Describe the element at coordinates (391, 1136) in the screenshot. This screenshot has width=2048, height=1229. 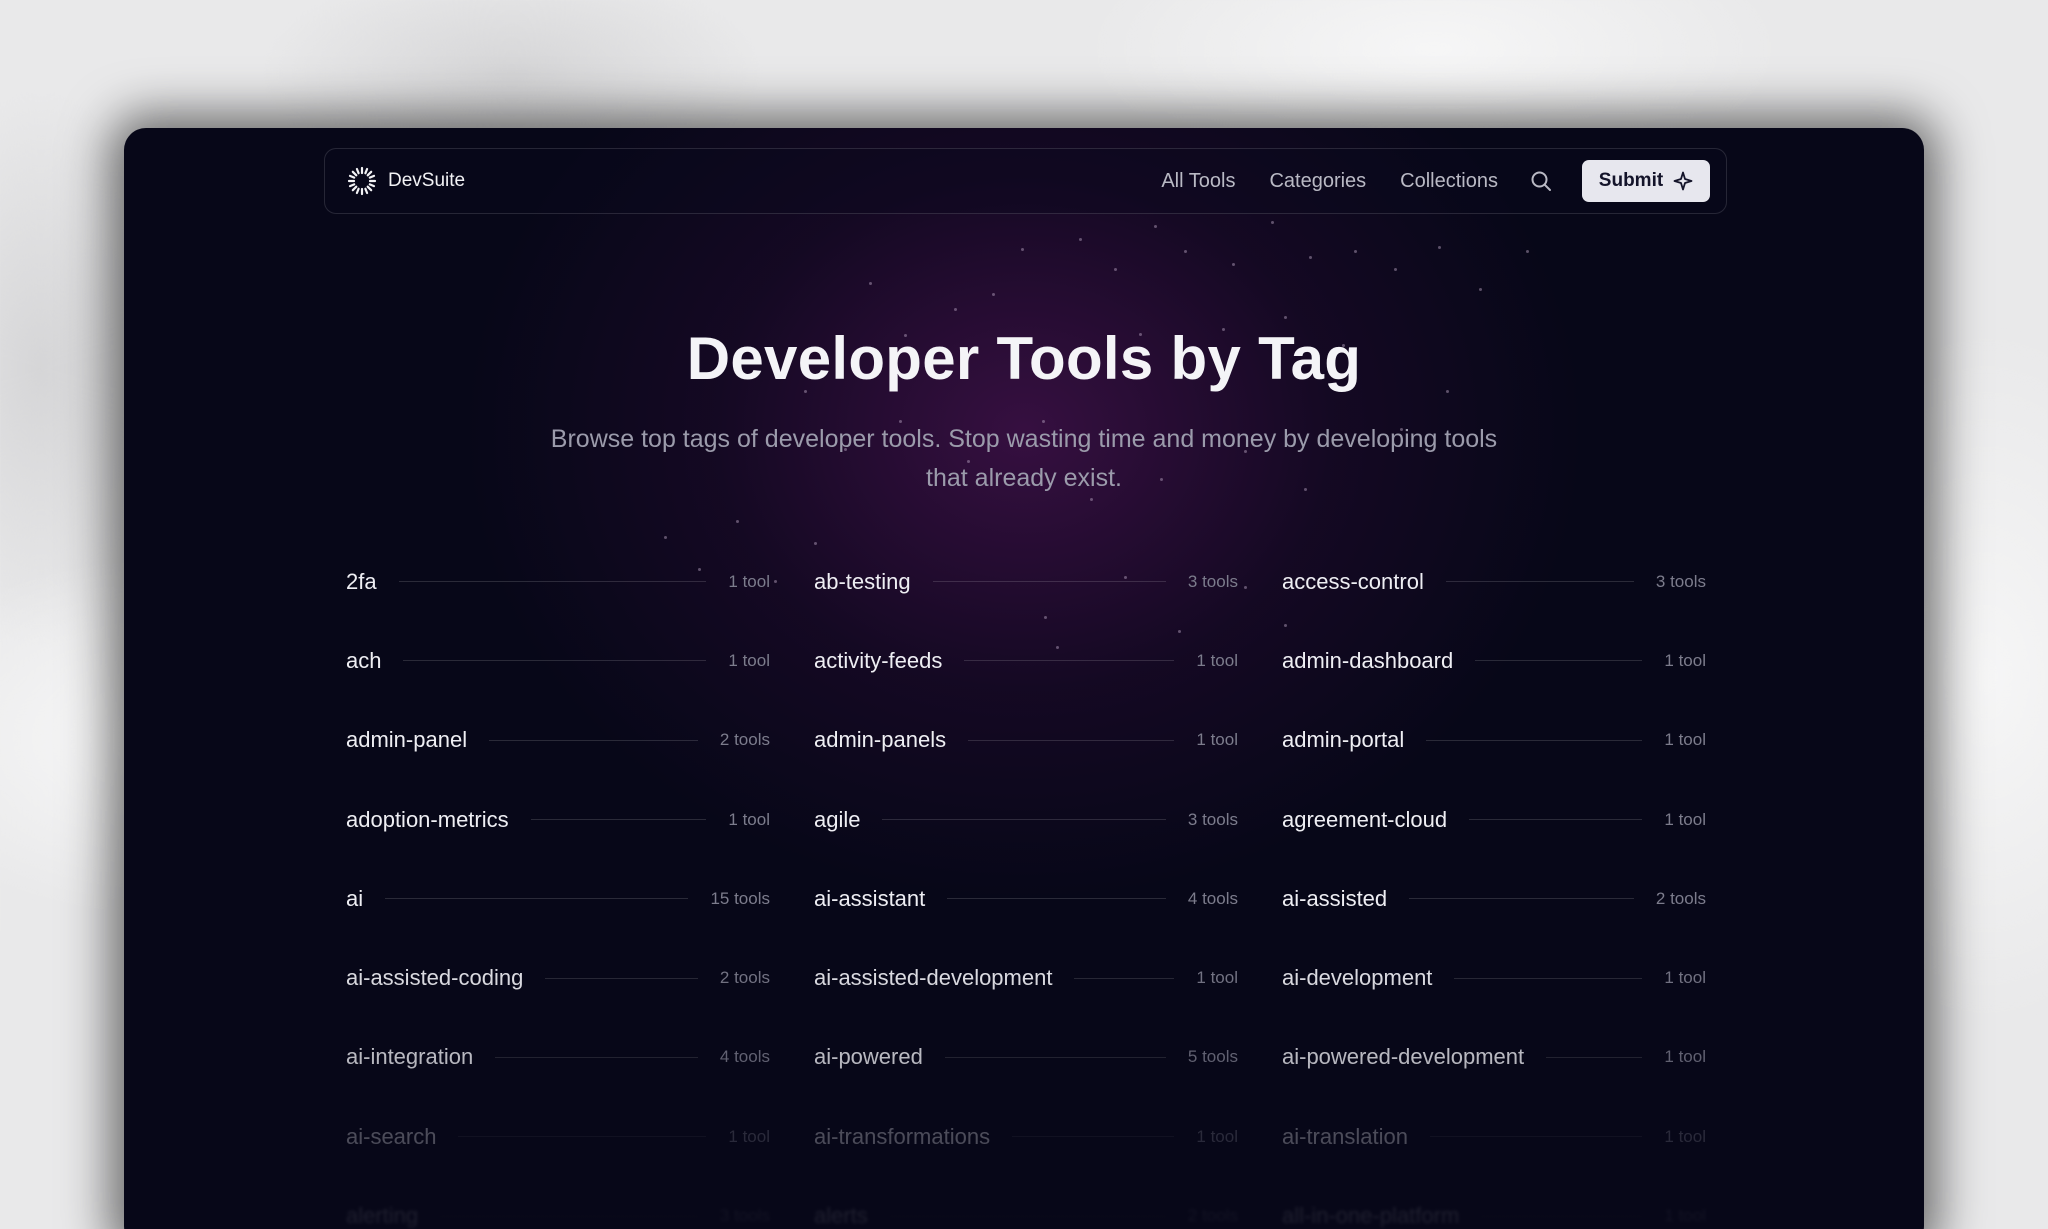
I see `tag-name: ai-search` at that location.